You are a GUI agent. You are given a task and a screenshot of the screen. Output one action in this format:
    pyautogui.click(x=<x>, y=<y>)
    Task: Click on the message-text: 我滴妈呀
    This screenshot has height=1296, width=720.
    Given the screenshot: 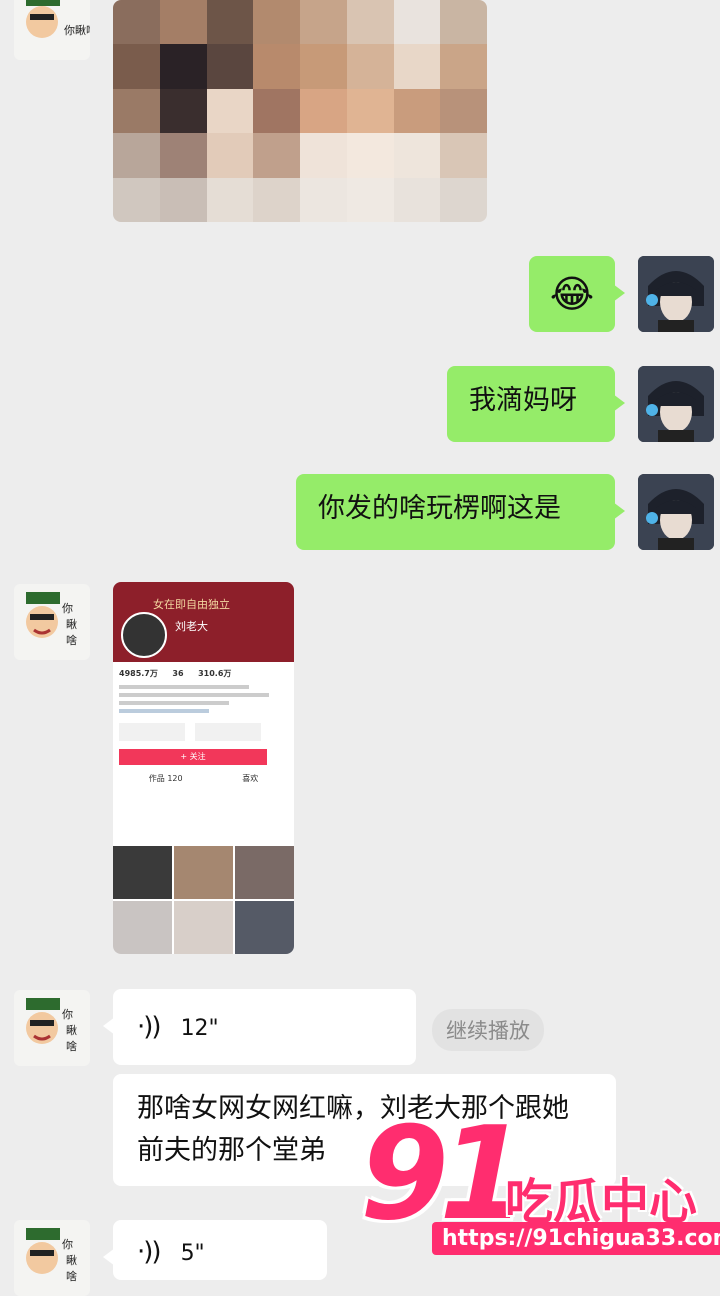 What is the action you would take?
    pyautogui.click(x=523, y=400)
    